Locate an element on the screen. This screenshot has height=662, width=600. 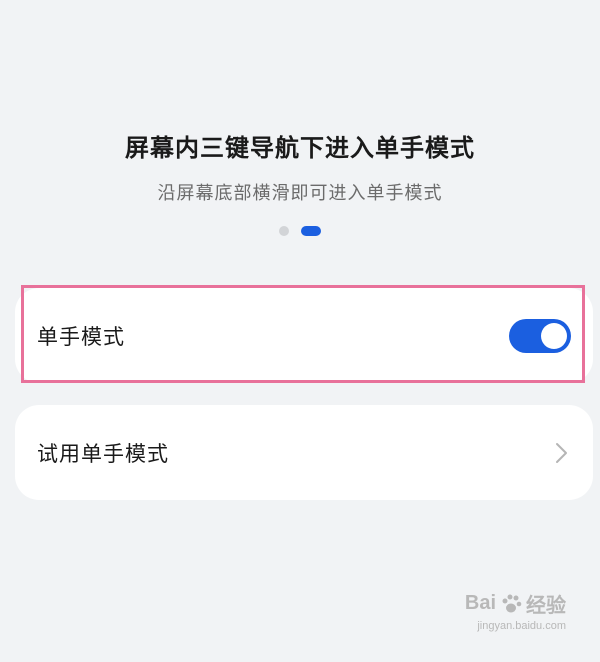
pager-dot-active is located at coordinates (311, 231).